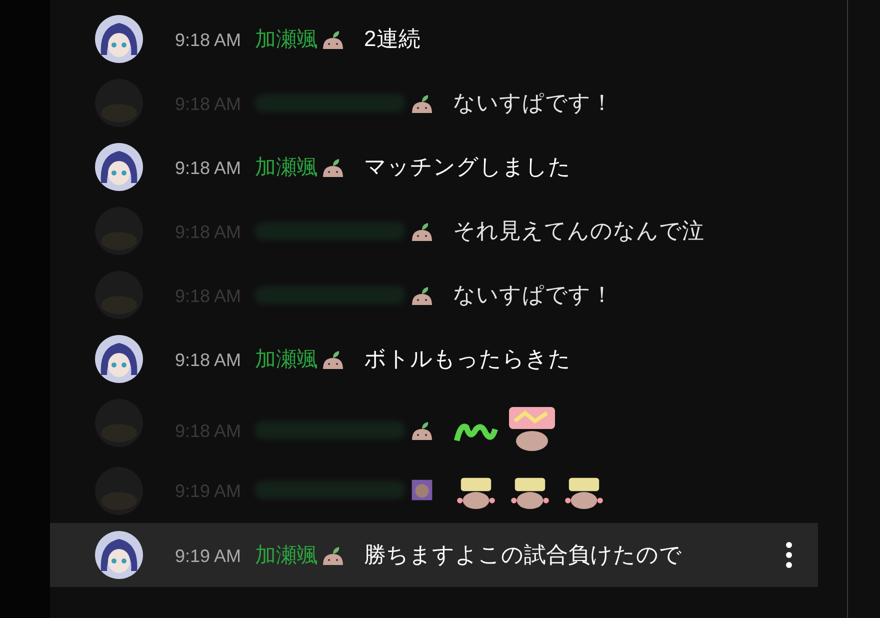 Image resolution: width=880 pixels, height=618 pixels. I want to click on message-text: 2連続, so click(392, 38).